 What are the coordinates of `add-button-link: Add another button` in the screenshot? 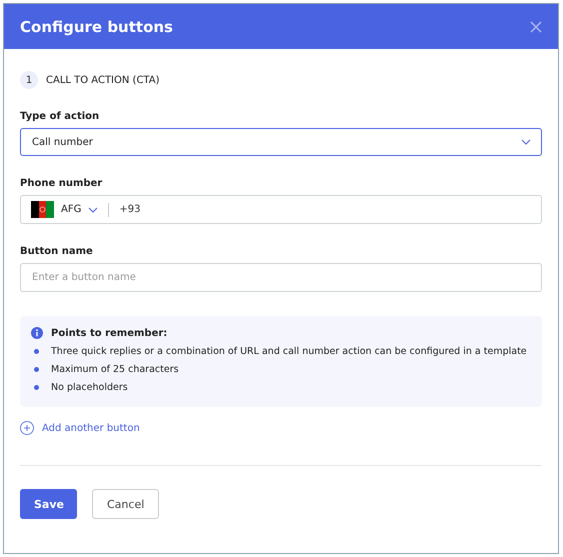 It's located at (91, 428).